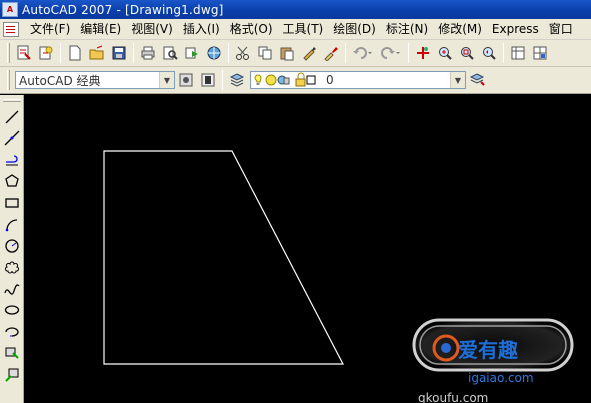 The height and width of the screenshot is (403, 591). What do you see at coordinates (208, 80) in the screenshot?
I see `workspace-save-icon` at bounding box center [208, 80].